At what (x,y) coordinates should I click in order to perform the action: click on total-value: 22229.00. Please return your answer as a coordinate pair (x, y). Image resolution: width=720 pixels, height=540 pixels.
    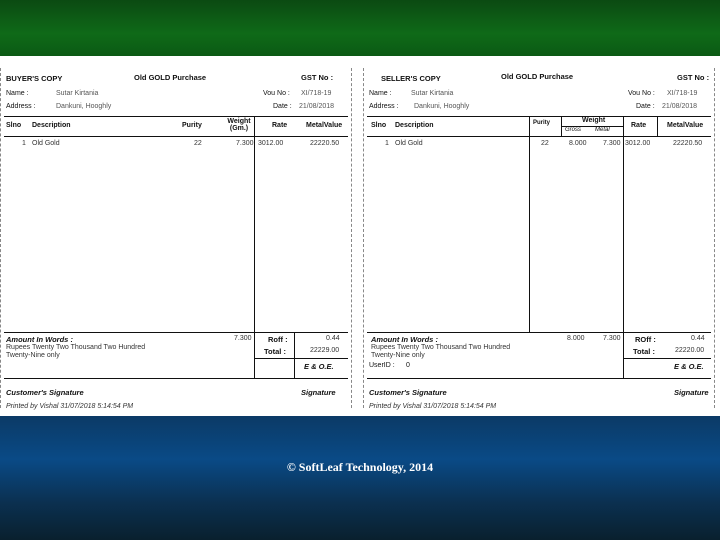
    Looking at the image, I should click on (325, 350).